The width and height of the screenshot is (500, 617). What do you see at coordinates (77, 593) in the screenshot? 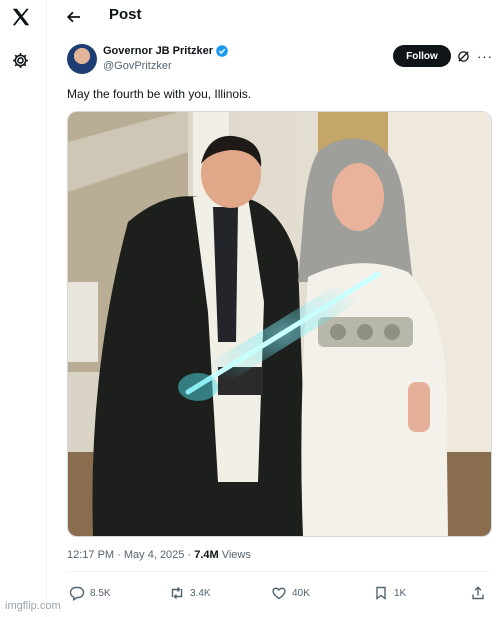
I see `reply-icon` at bounding box center [77, 593].